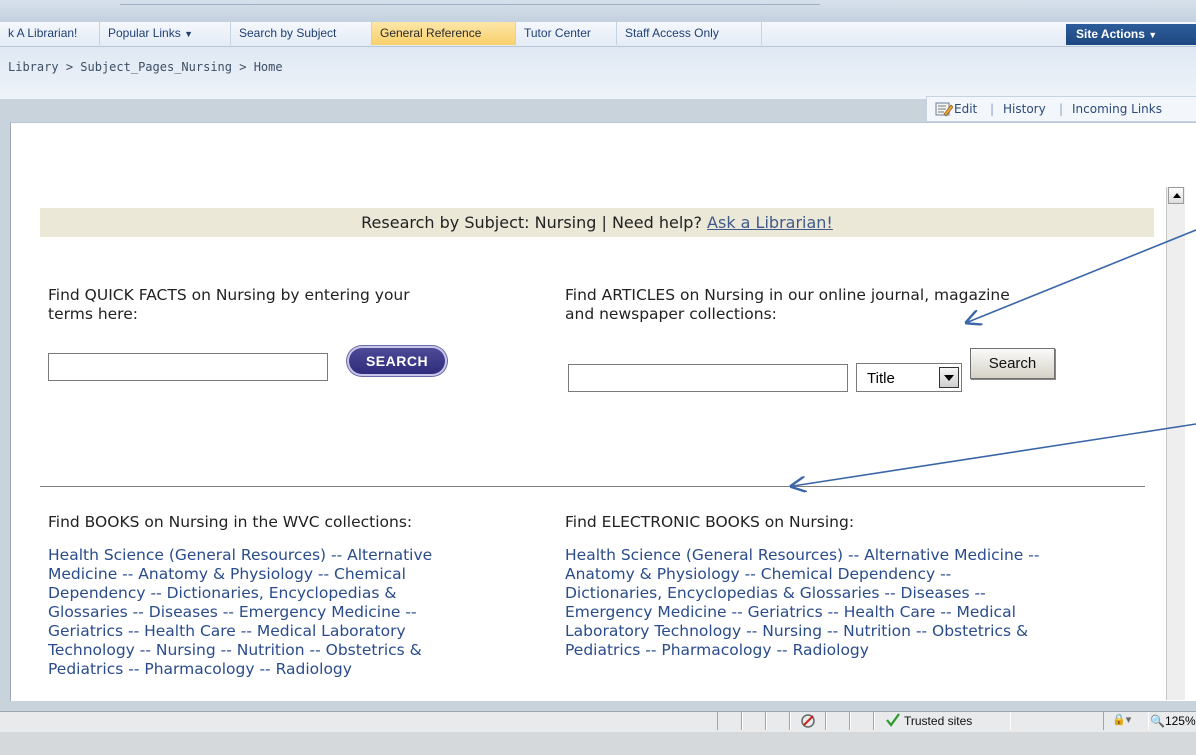 The height and width of the screenshot is (755, 1196). I want to click on page-actions-bar: Edit | History | Incoming Links, so click(1061, 109).